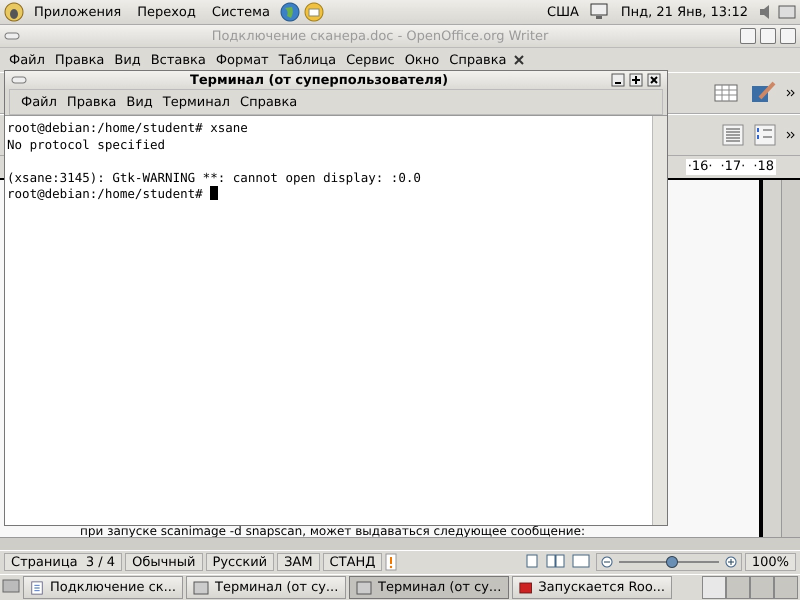 This screenshot has width=800, height=600. I want to click on panel-menu: Приложения, so click(78, 12).